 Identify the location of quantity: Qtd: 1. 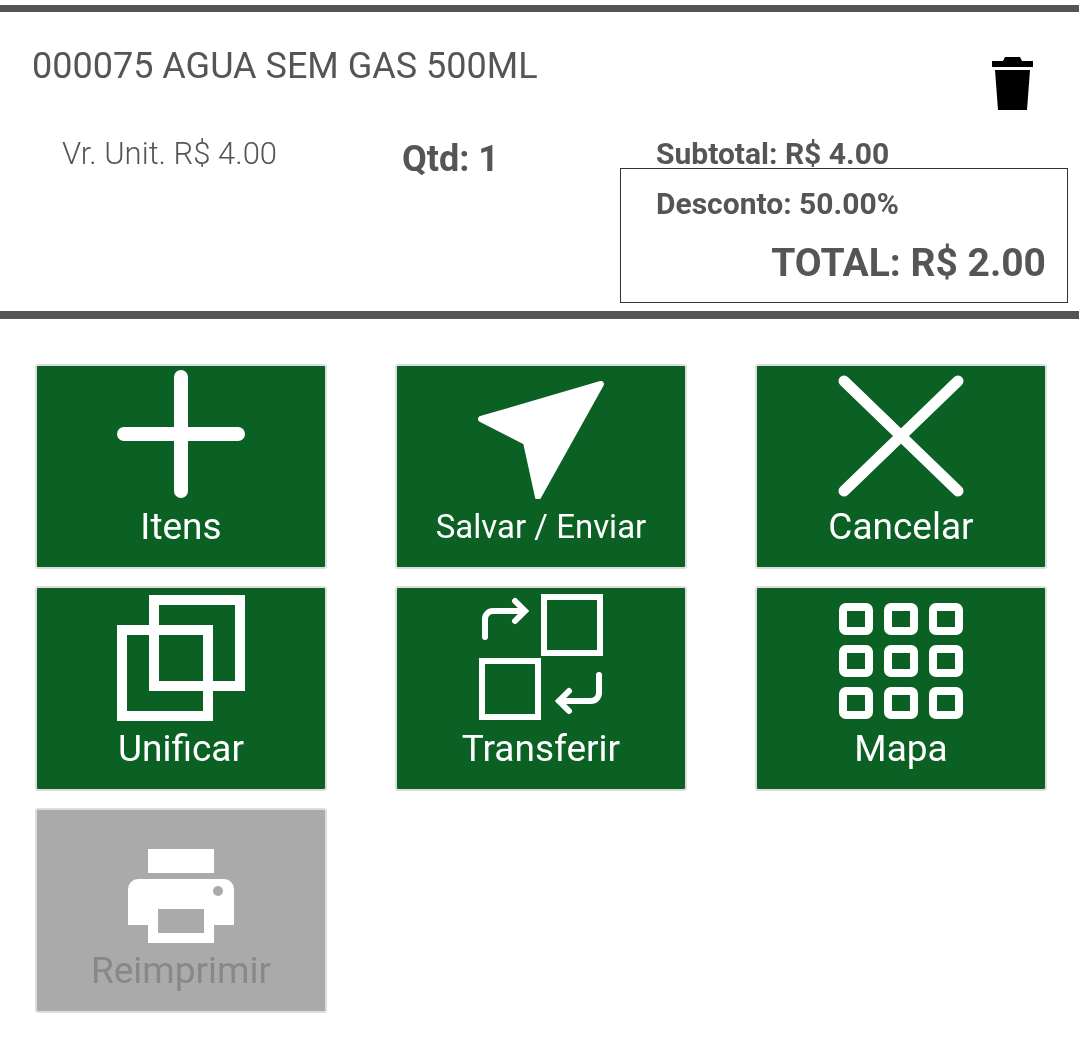
(450, 159).